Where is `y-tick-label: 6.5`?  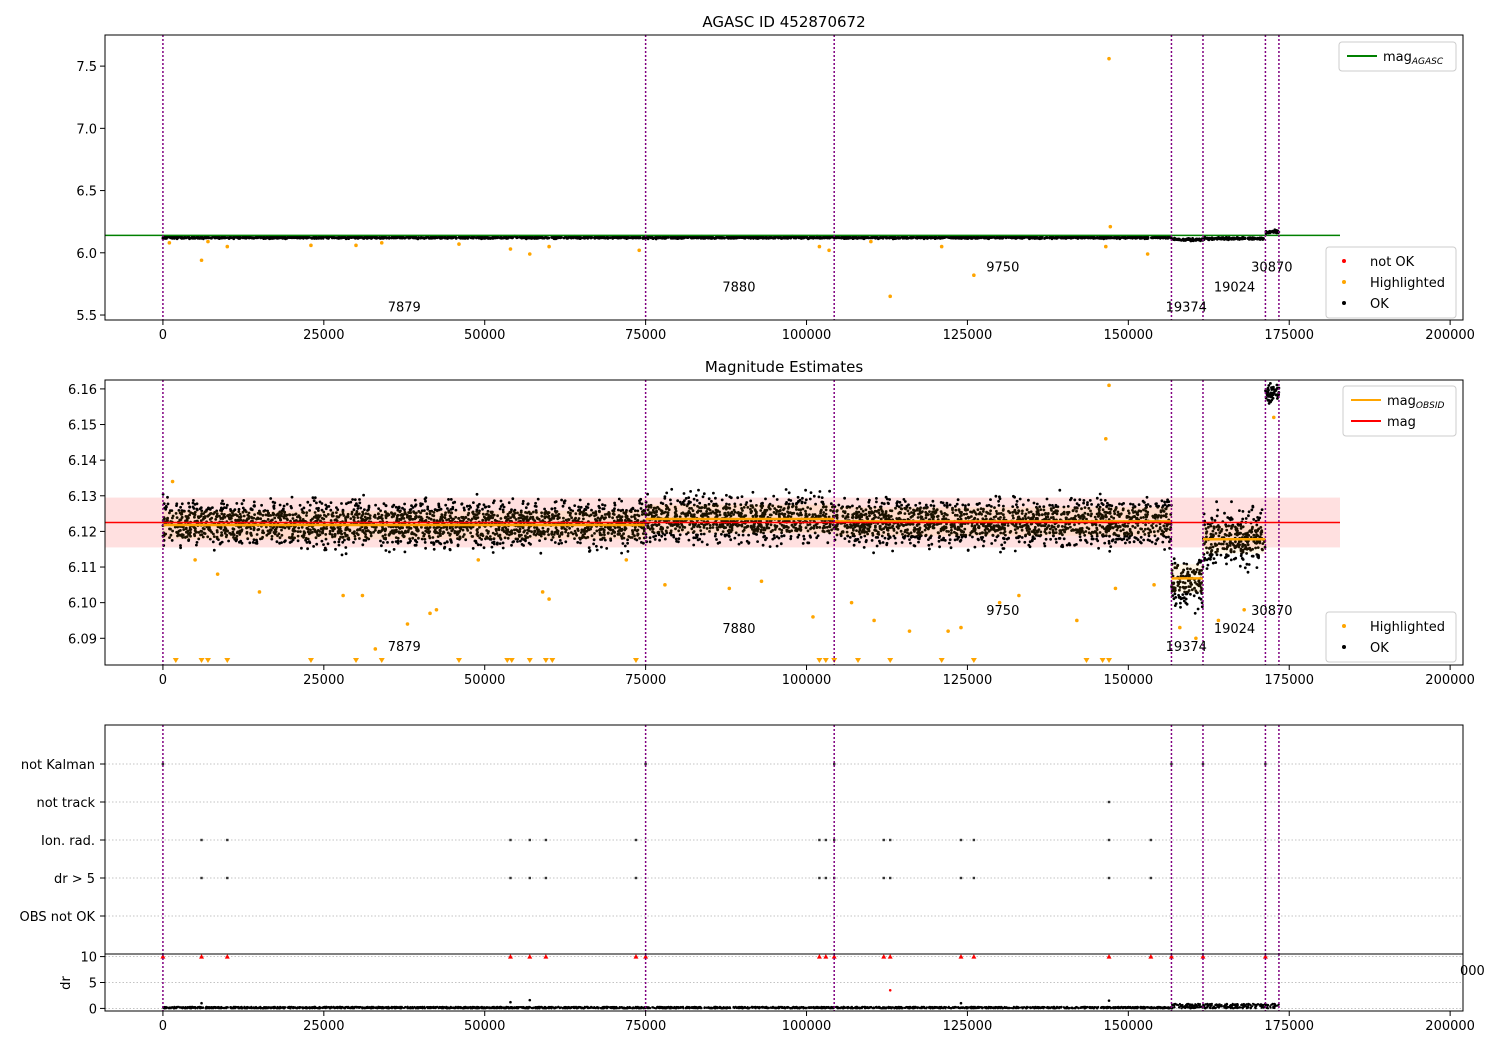
y-tick-label: 6.5 is located at coordinates (86, 192).